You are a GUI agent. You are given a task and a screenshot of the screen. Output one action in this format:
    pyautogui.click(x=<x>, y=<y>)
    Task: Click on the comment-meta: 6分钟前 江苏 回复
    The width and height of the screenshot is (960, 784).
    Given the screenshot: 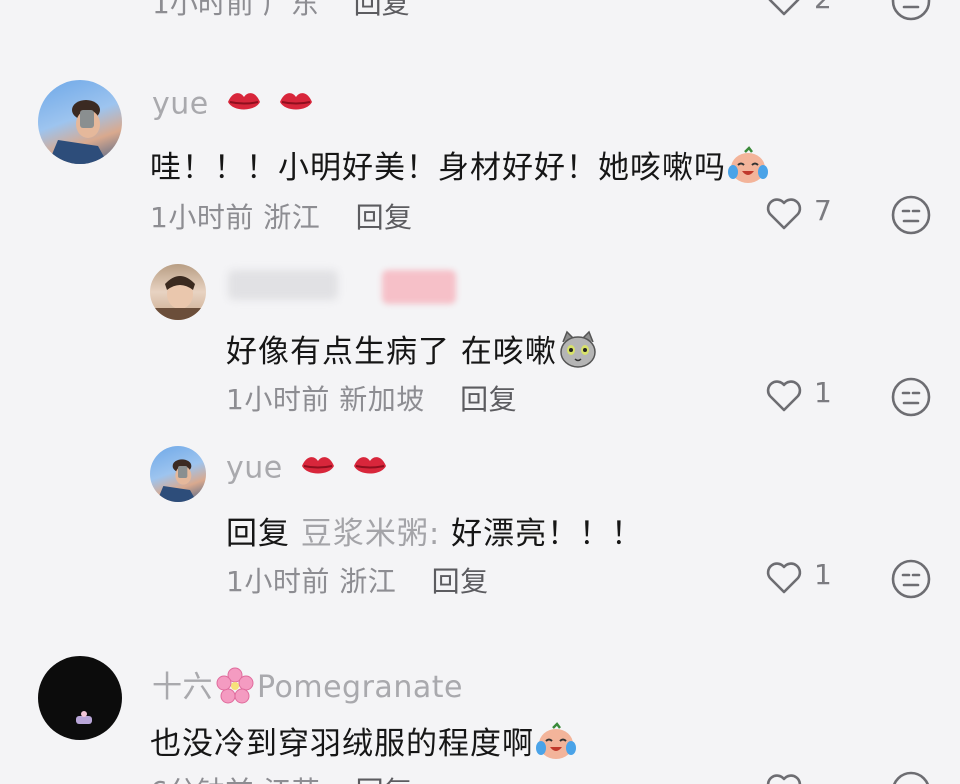 What is the action you would take?
    pyautogui.click(x=281, y=777)
    